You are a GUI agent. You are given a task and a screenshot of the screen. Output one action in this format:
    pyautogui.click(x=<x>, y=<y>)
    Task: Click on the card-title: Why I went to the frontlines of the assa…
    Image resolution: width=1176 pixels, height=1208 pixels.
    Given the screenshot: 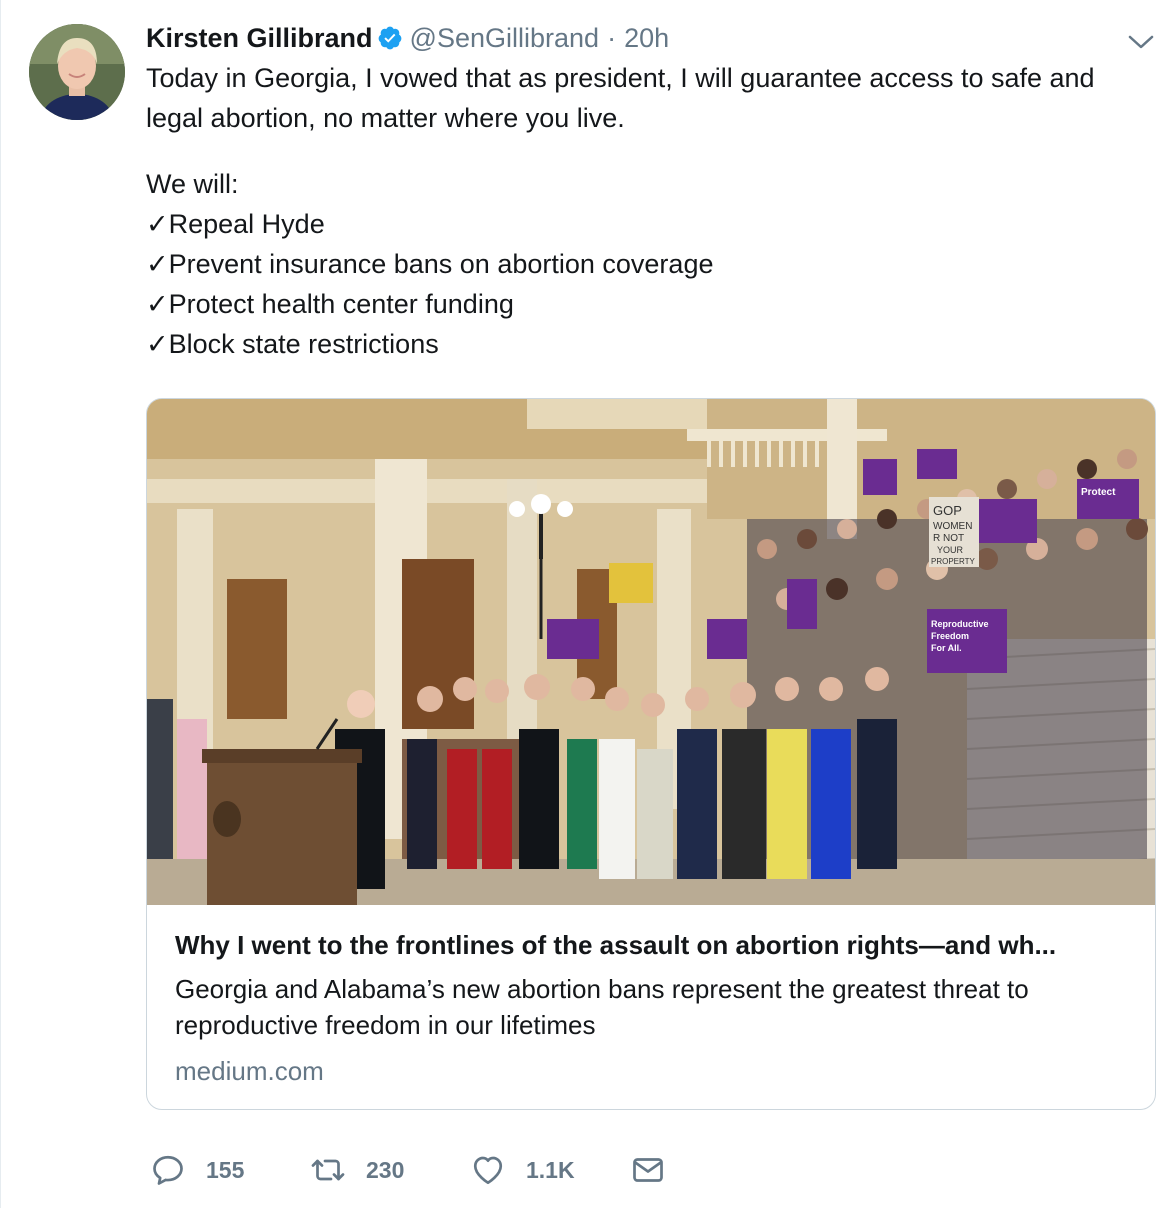 What is the action you would take?
    pyautogui.click(x=655, y=945)
    